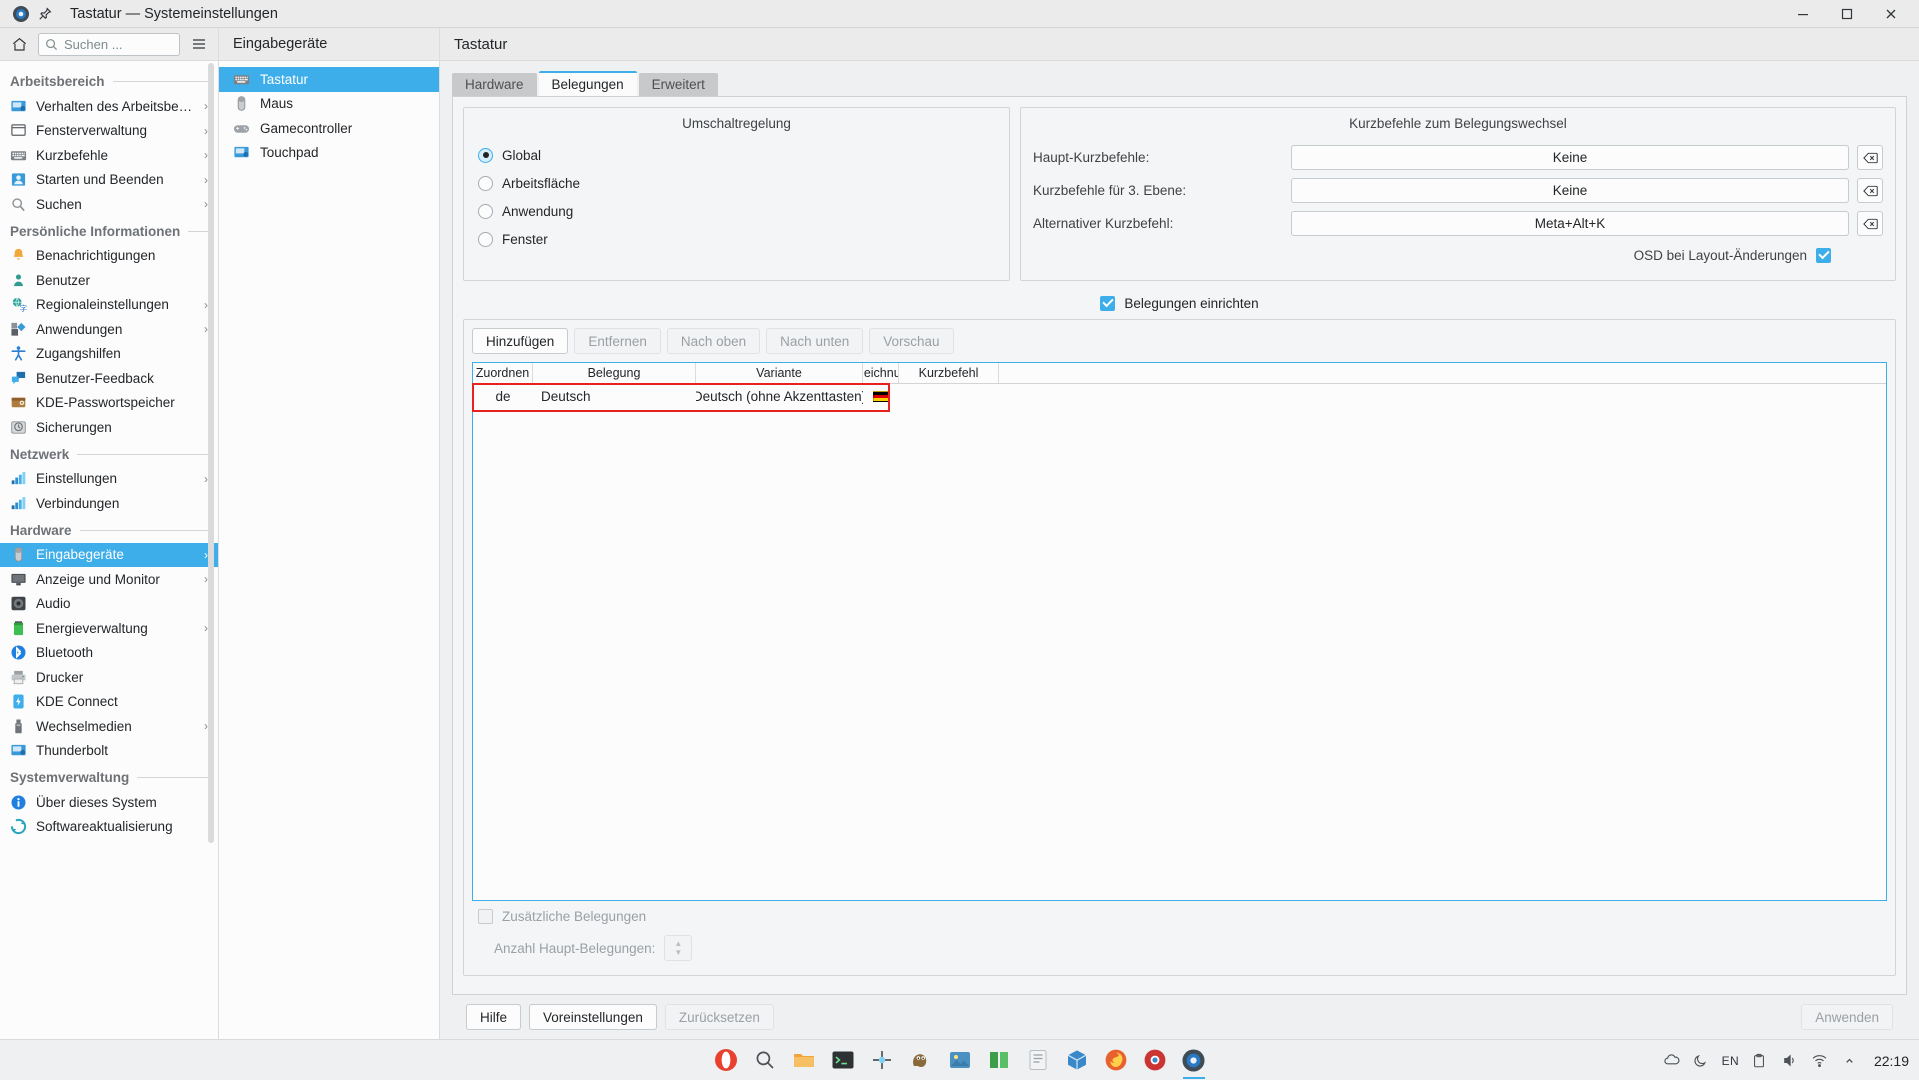 Image resolution: width=1919 pixels, height=1080 pixels. Describe the element at coordinates (199, 44) in the screenshot. I see `hamburger-icon` at that location.